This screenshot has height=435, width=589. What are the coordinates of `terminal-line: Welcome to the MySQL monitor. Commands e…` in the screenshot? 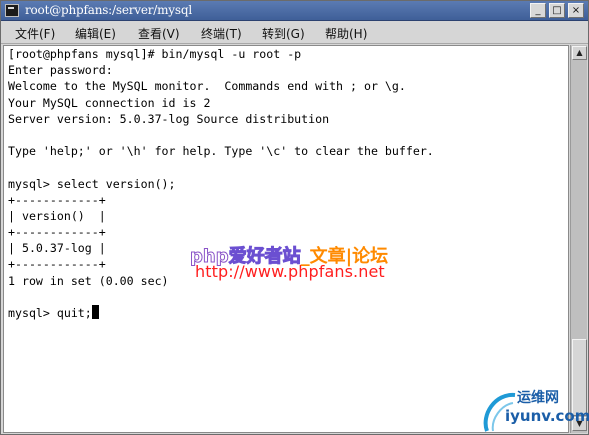 It's located at (207, 86).